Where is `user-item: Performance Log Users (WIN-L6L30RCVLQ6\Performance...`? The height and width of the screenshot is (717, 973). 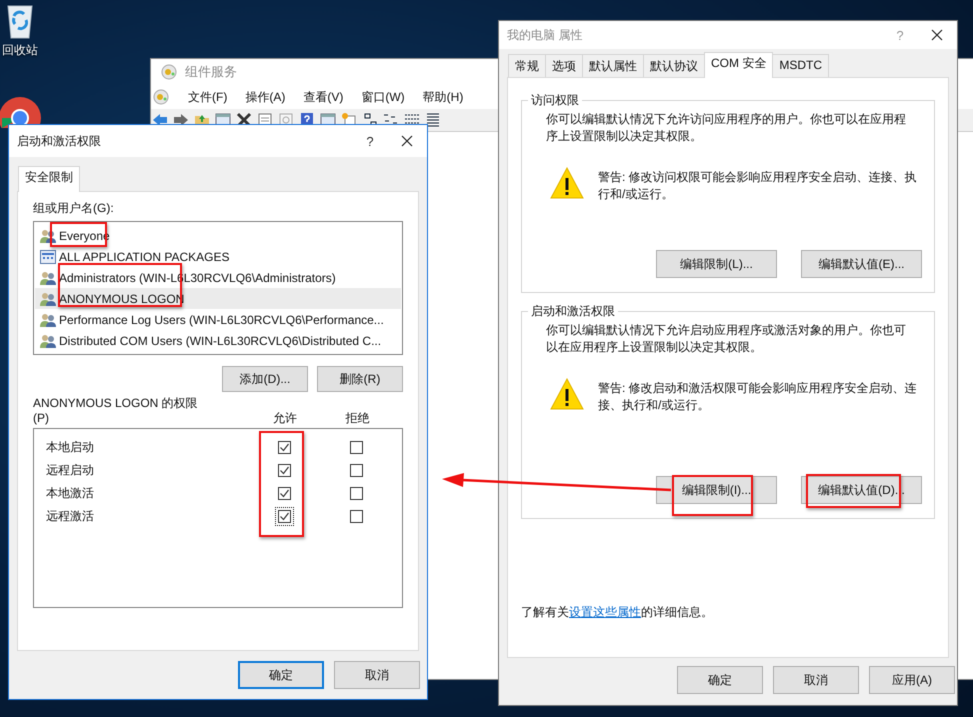 user-item: Performance Log Users (WIN-L6L30RCVLQ6\Performance... is located at coordinates (218, 319).